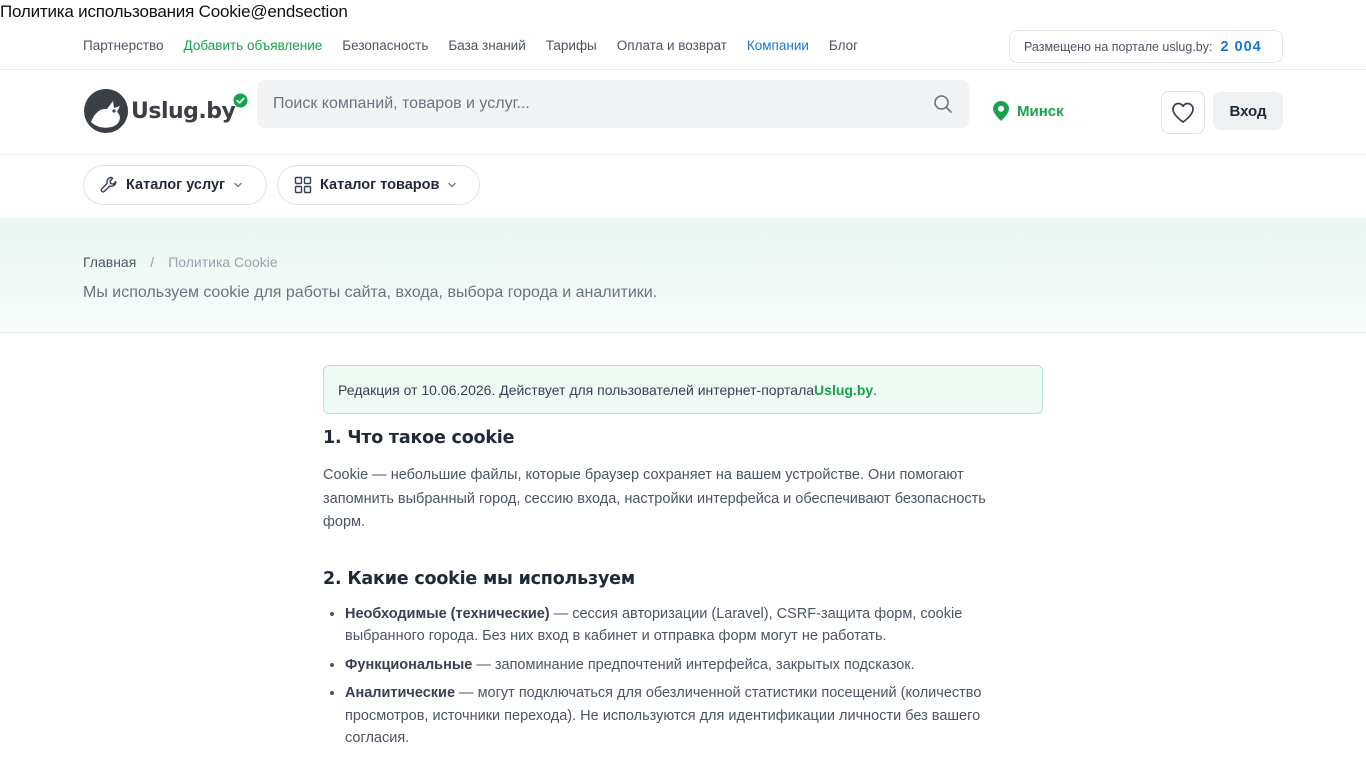  What do you see at coordinates (1040, 111) in the screenshot?
I see `city-name: Минск` at bounding box center [1040, 111].